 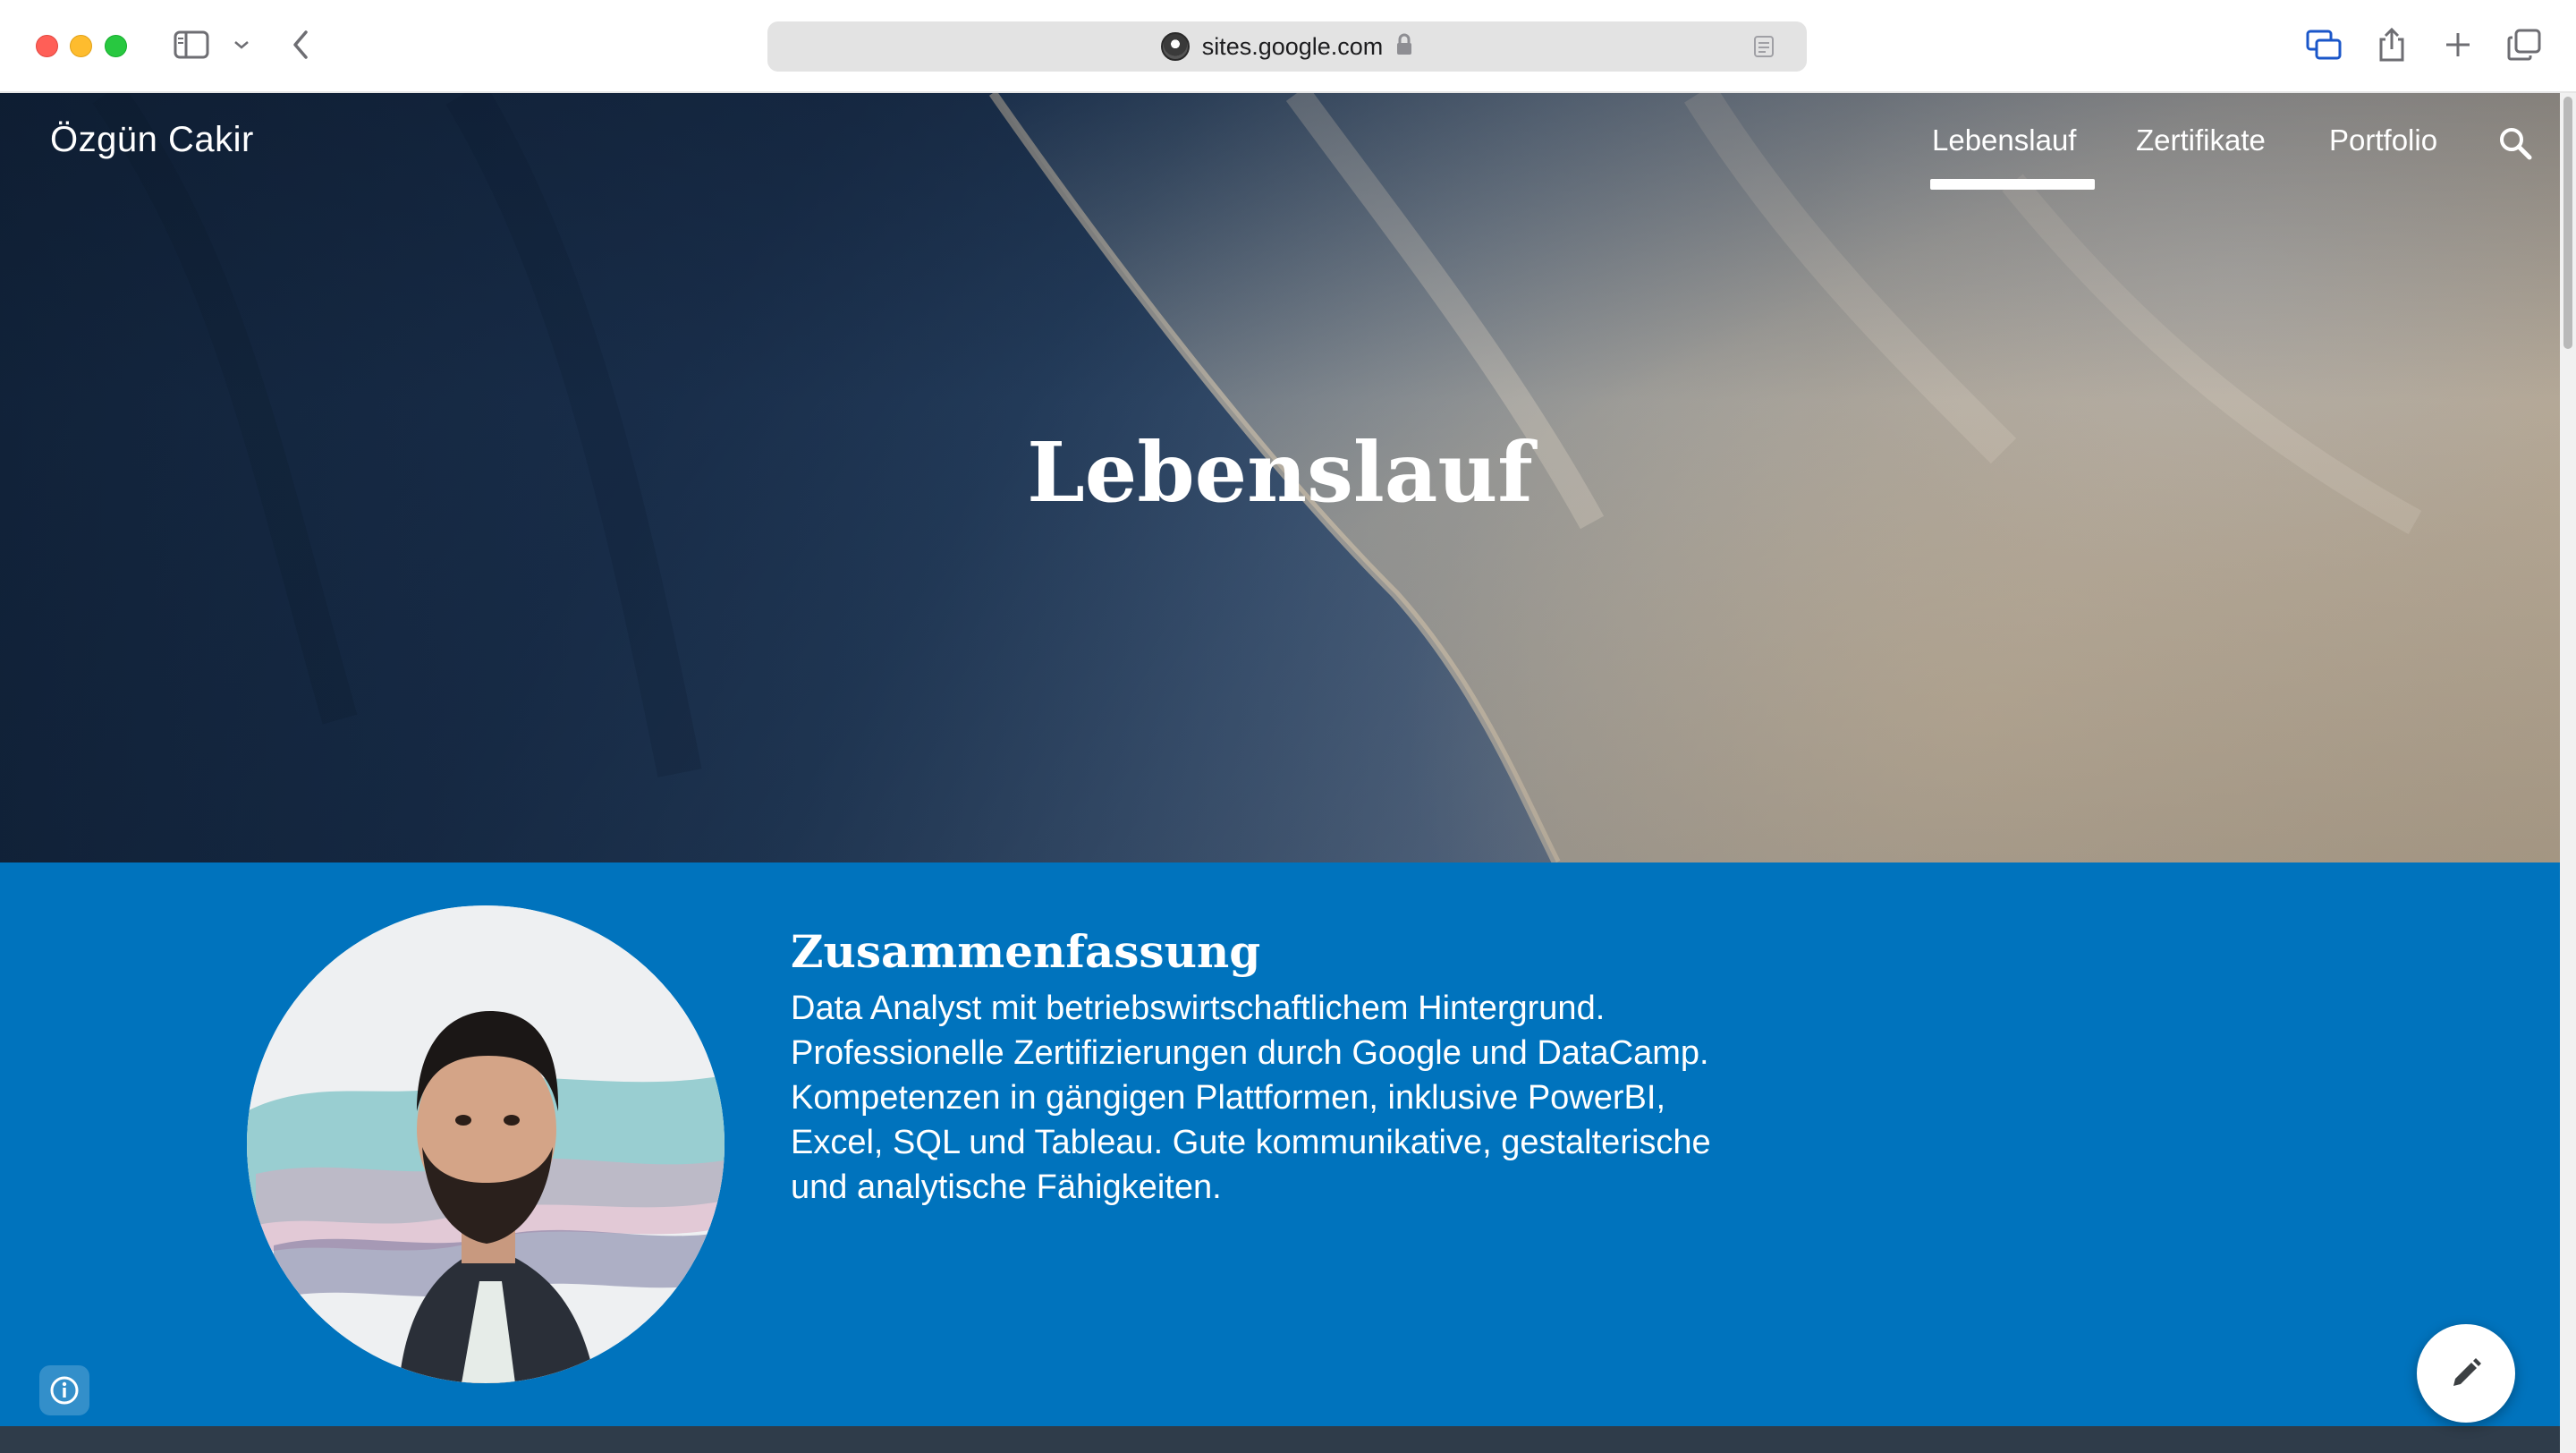 I want to click on zoom-window-button, so click(x=116, y=46).